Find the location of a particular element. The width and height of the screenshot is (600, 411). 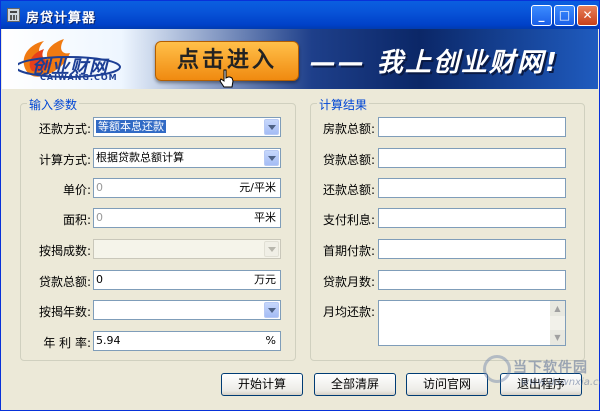

monthly-payment-label: 月均还款: is located at coordinates (348, 312).